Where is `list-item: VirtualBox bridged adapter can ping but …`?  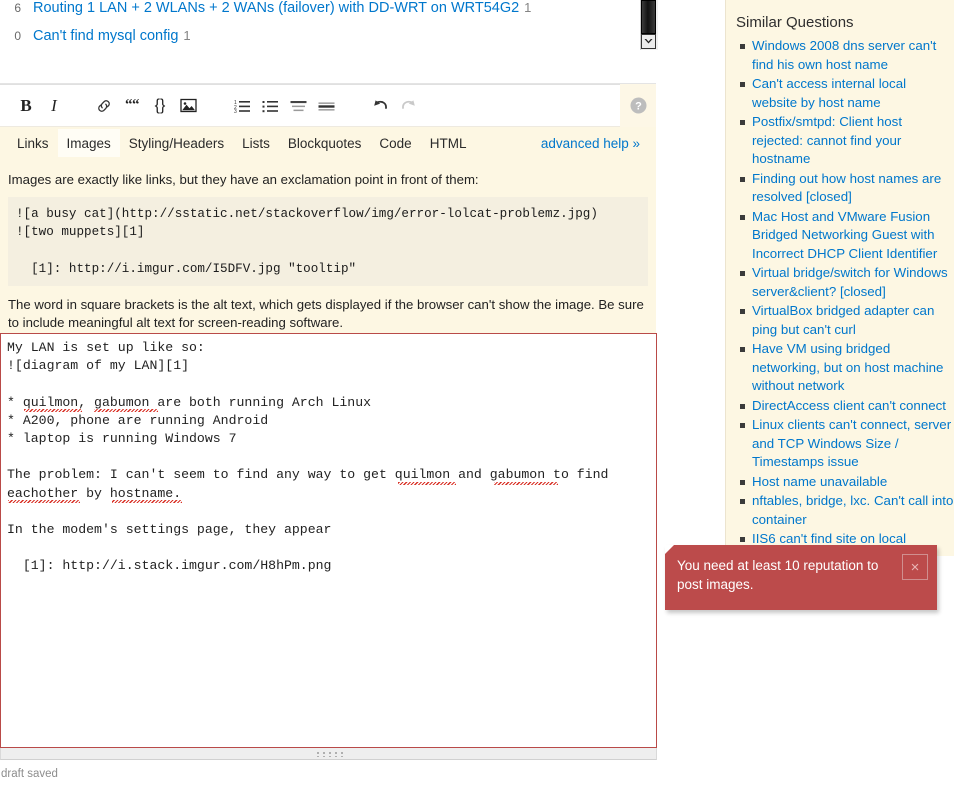
list-item: VirtualBox bridged adapter can ping but … is located at coordinates (847, 320).